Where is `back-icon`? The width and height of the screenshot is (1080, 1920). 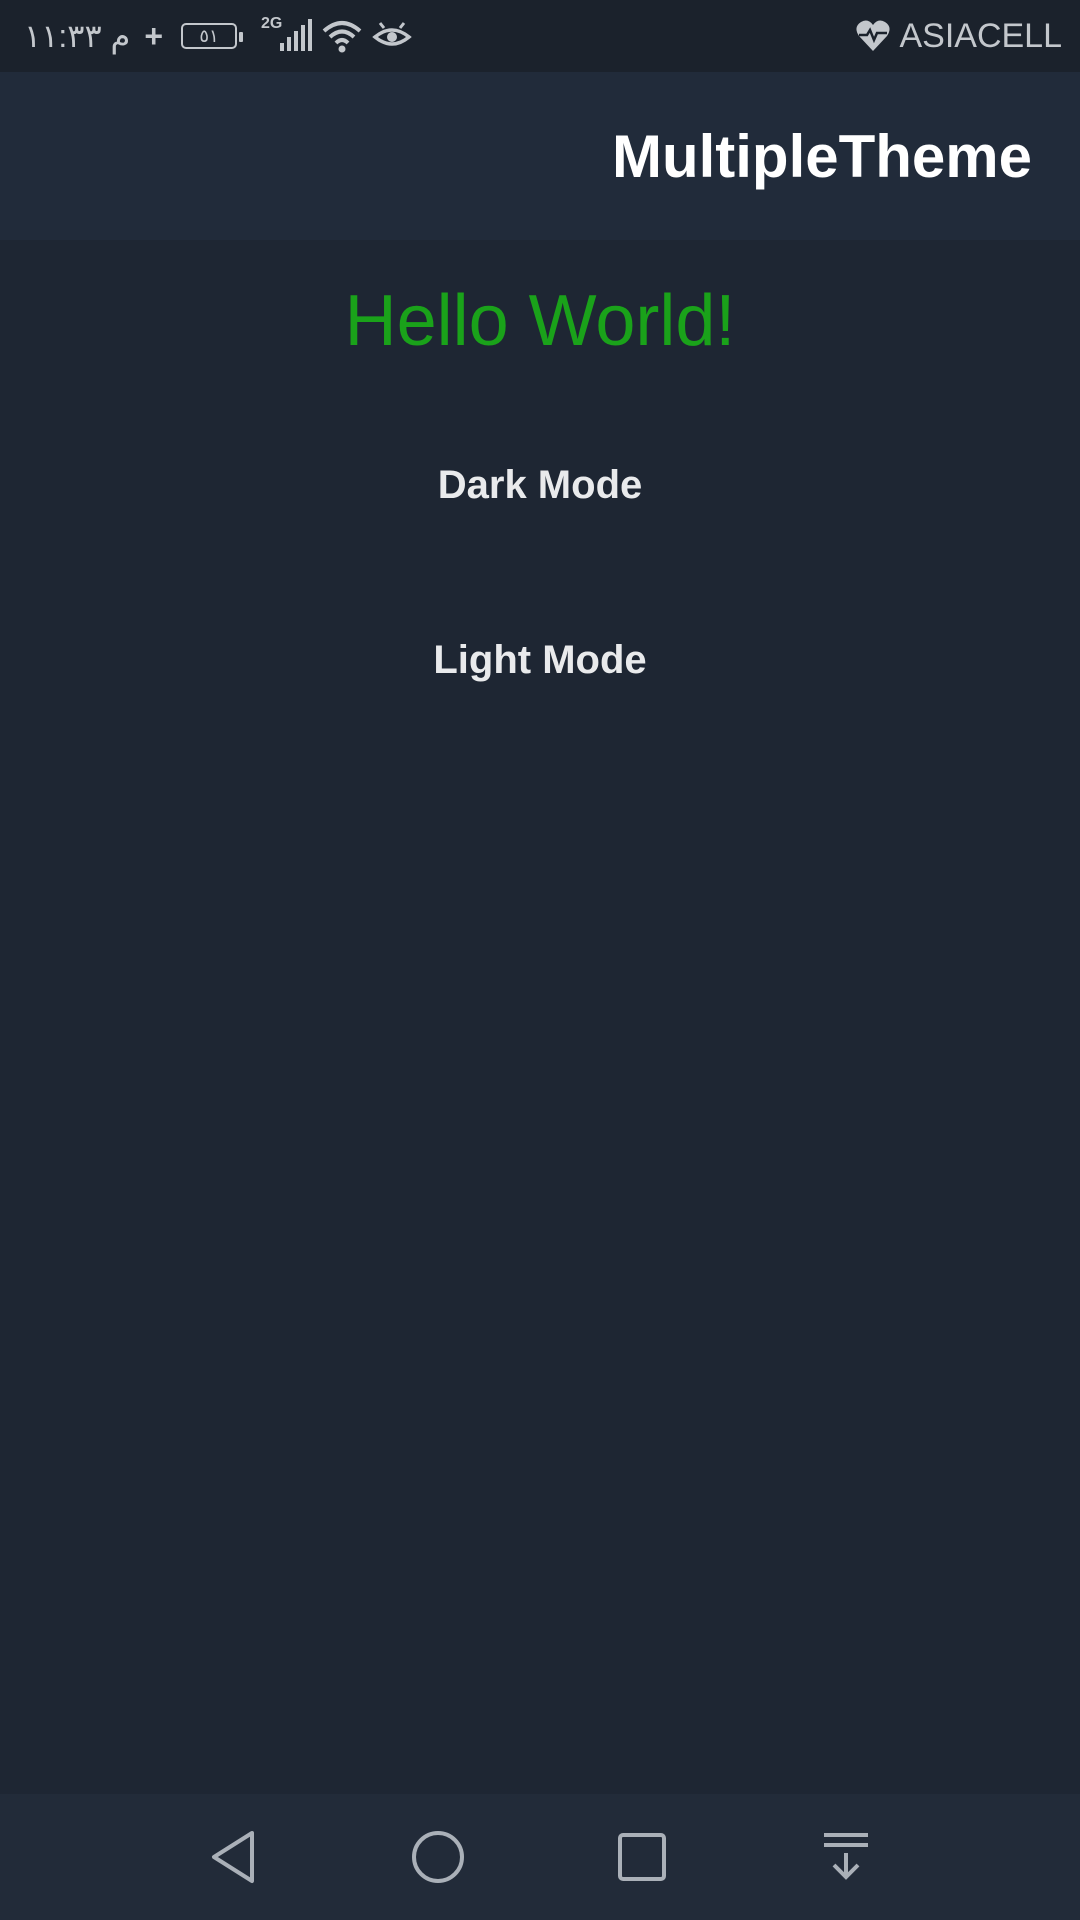
back-icon is located at coordinates (234, 1857).